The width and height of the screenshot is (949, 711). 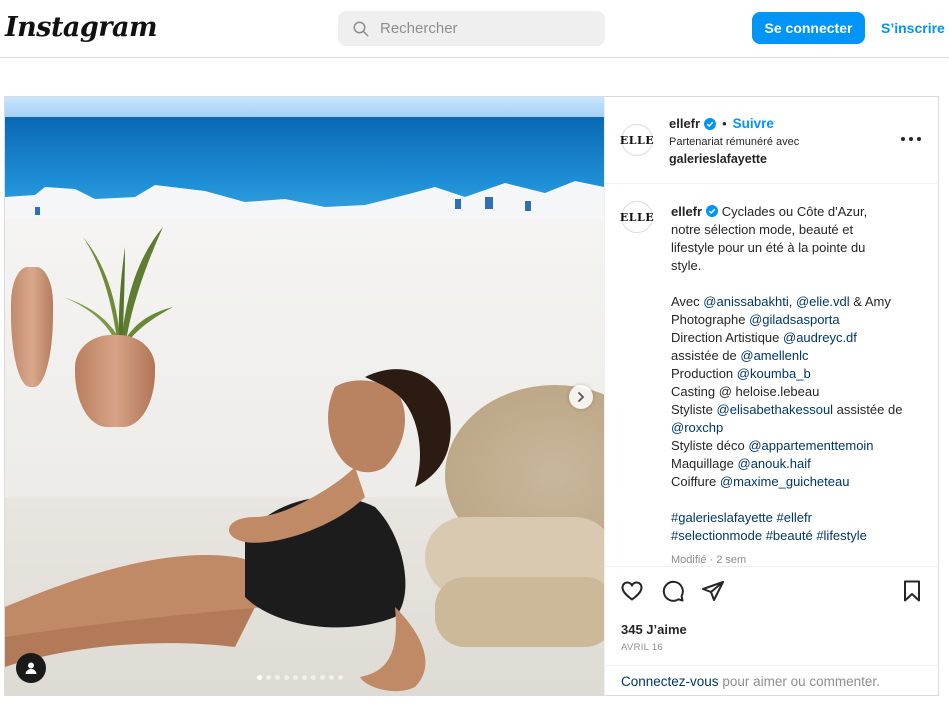 I want to click on heart-icon, so click(x=632, y=591).